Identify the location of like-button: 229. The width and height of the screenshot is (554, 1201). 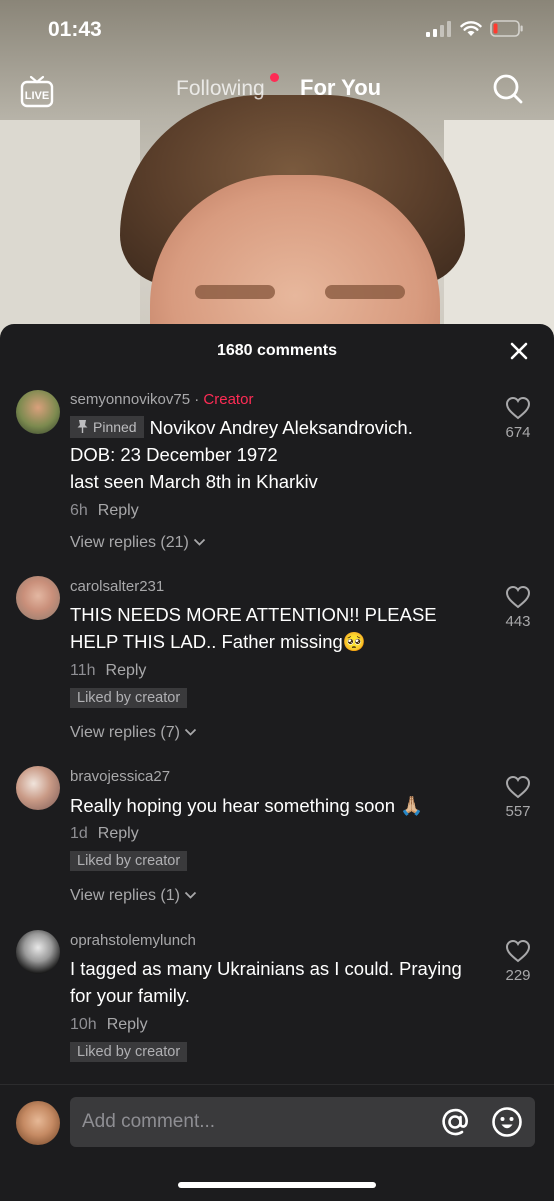
(518, 961).